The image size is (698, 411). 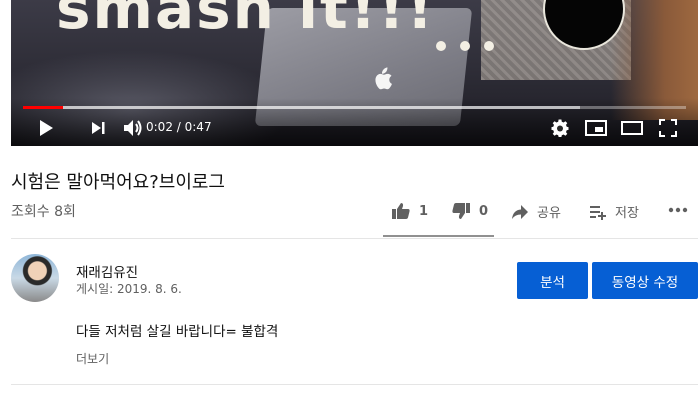 I want to click on video-title: 시험은 말아먹어요?브이로그, so click(x=118, y=182).